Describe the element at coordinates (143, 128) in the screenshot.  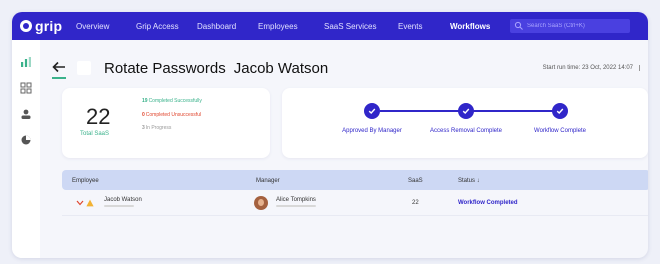
I see `progress-count: 3` at that location.